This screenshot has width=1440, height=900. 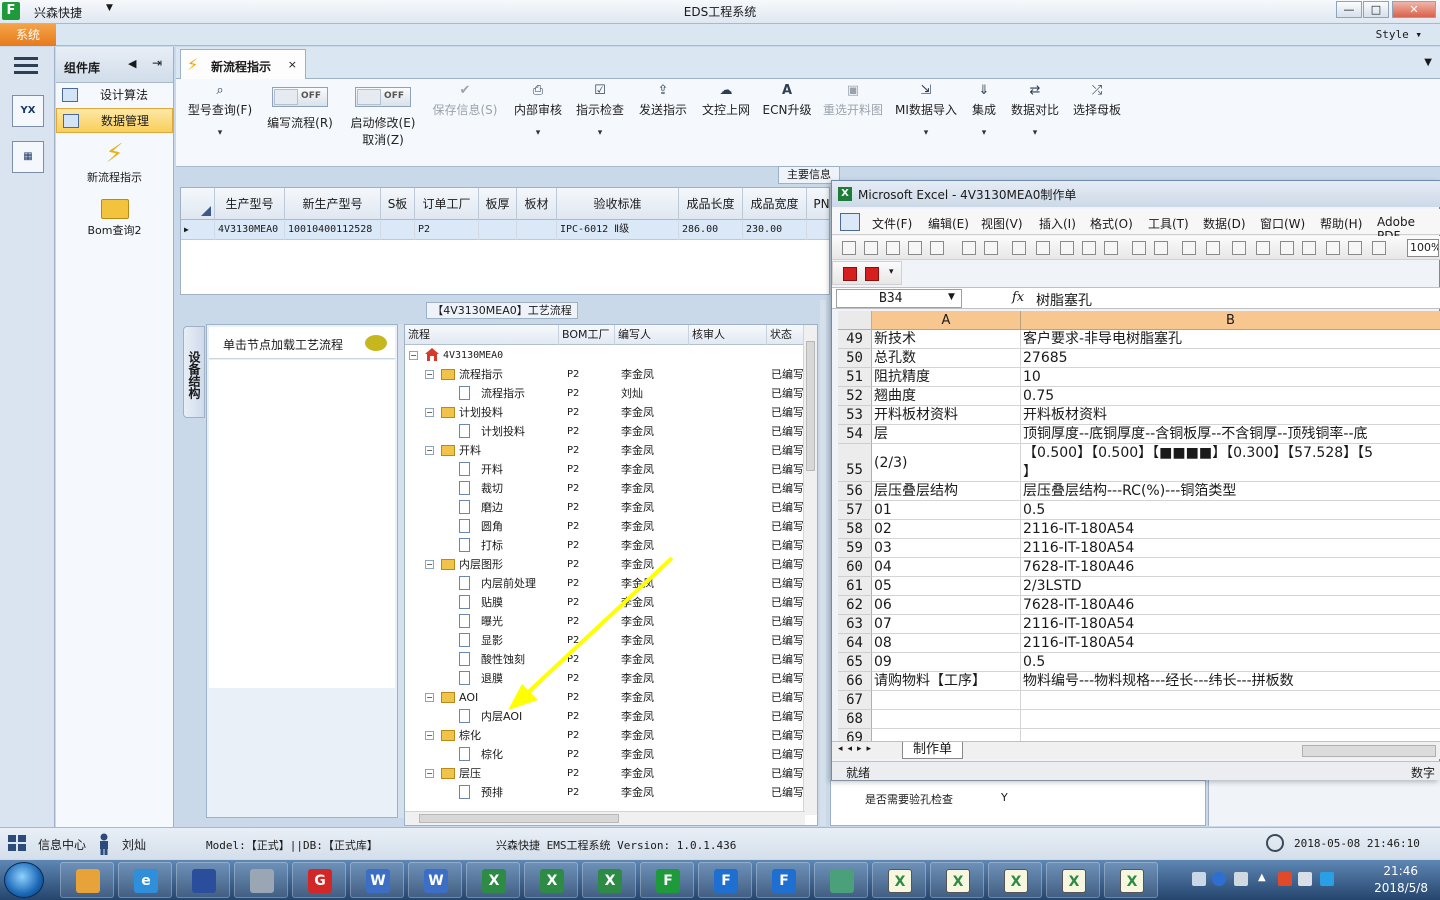 I want to click on cell-a: 06, so click(x=946, y=605).